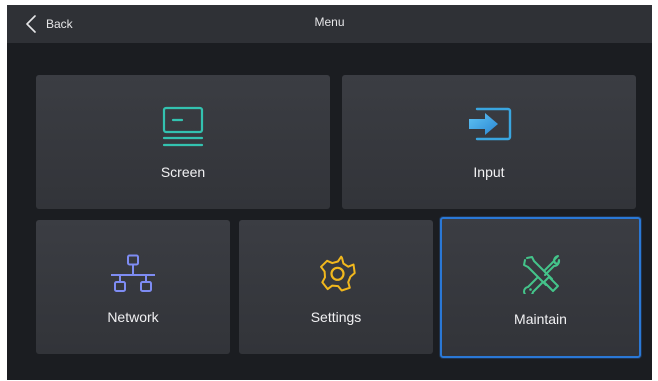 The width and height of the screenshot is (658, 381). I want to click on tile-settings: Settings, so click(336, 287).